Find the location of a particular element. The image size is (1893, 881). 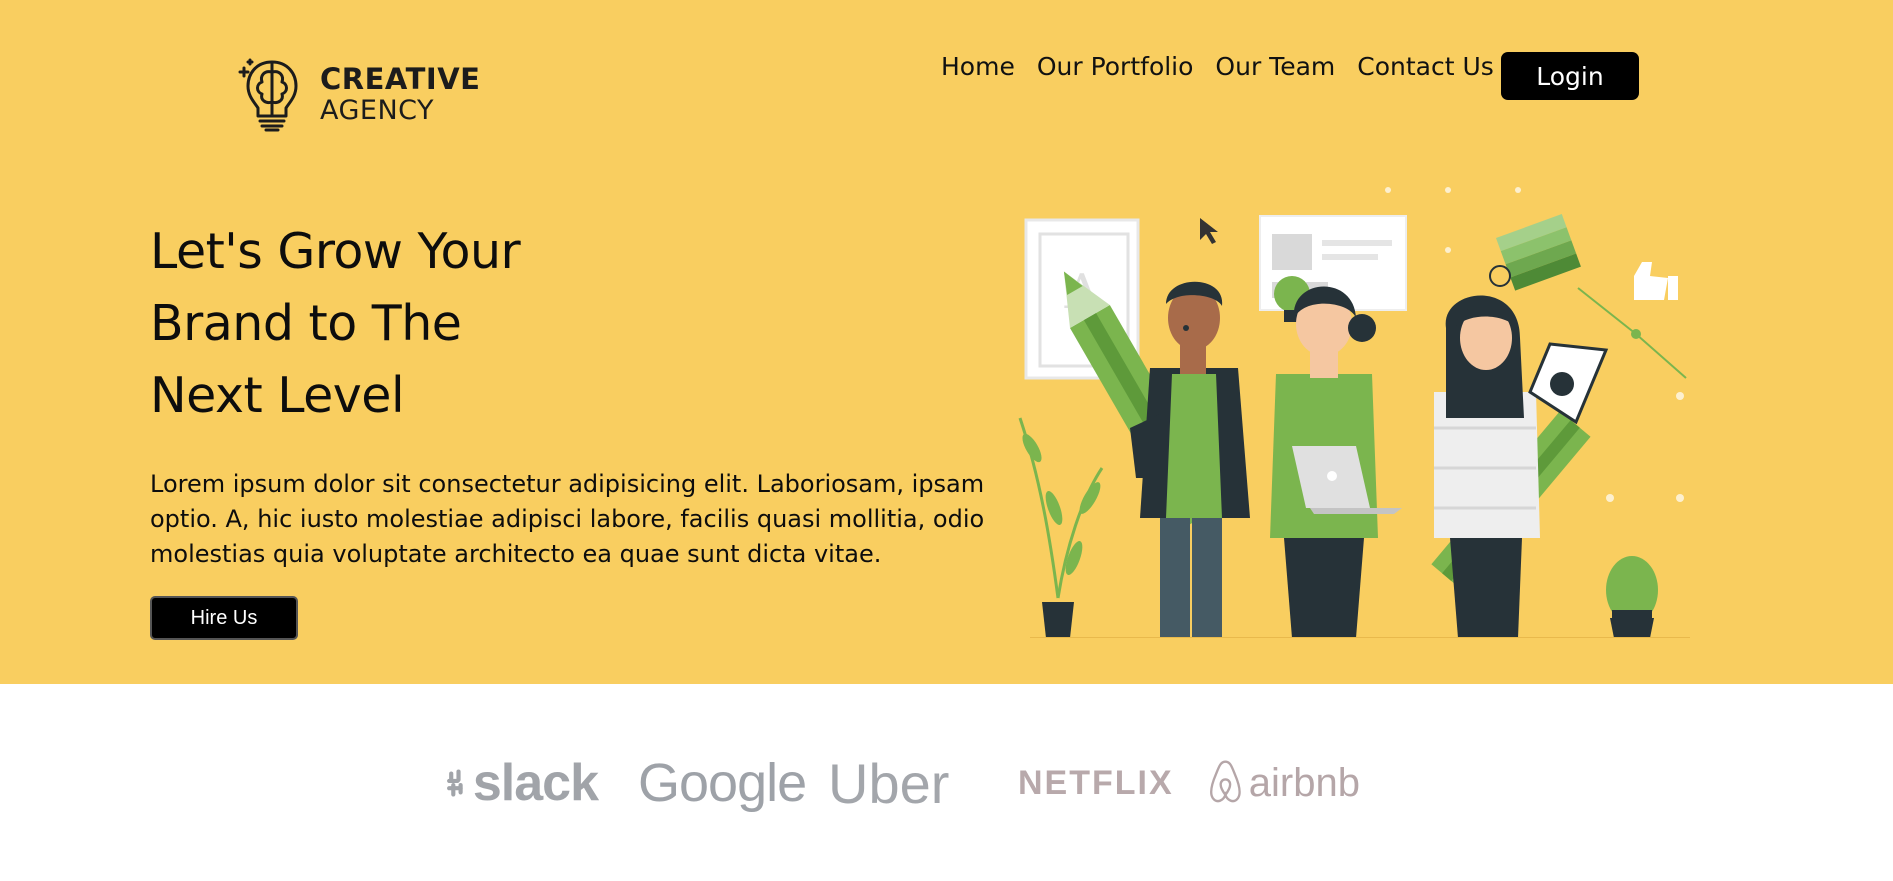

brand-logo: CREATIVE AGENCY is located at coordinates (359, 95).